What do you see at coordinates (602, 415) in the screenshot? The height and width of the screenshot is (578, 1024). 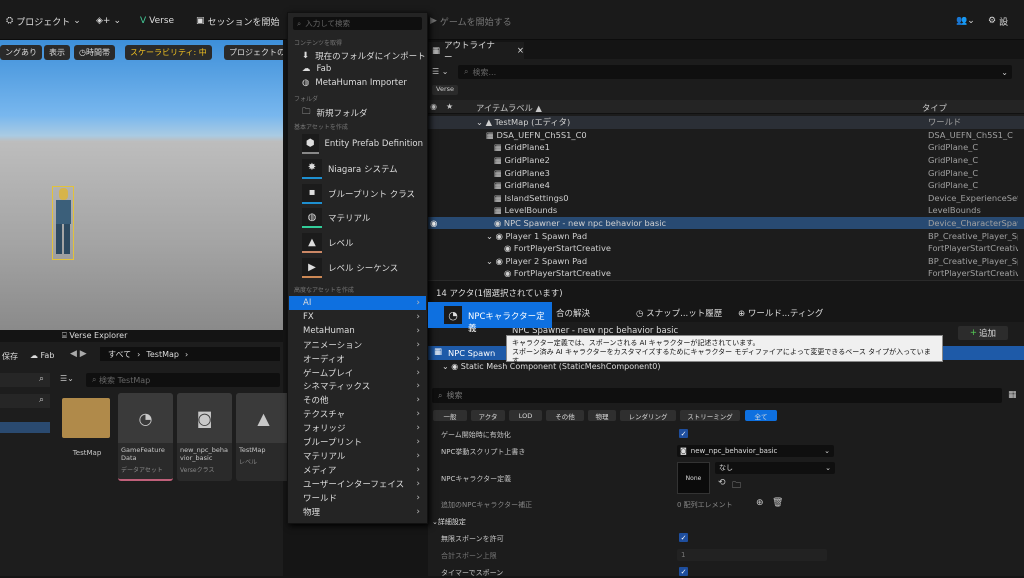 I see `details-filter-tab: 物理` at bounding box center [602, 415].